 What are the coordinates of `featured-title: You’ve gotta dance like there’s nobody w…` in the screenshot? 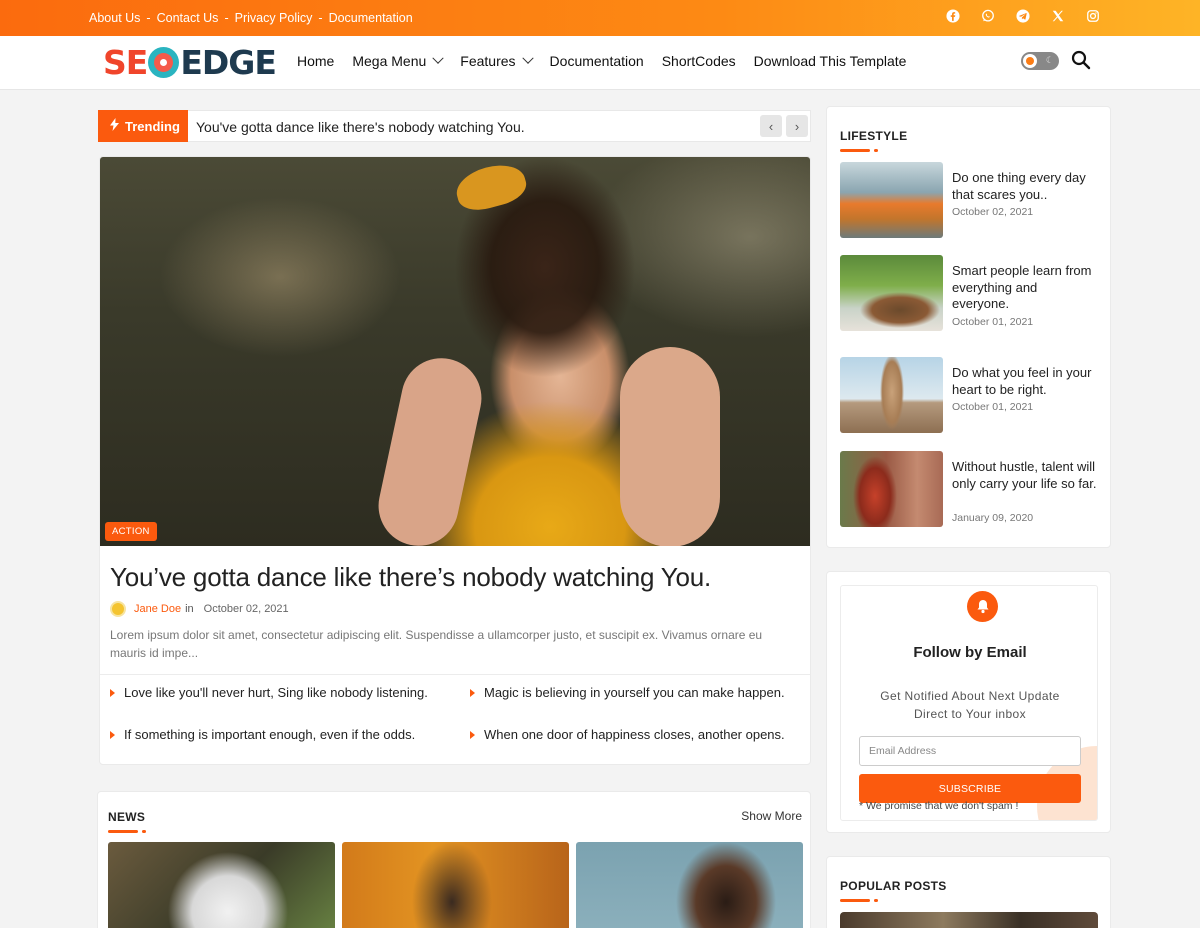 It's located at (410, 577).